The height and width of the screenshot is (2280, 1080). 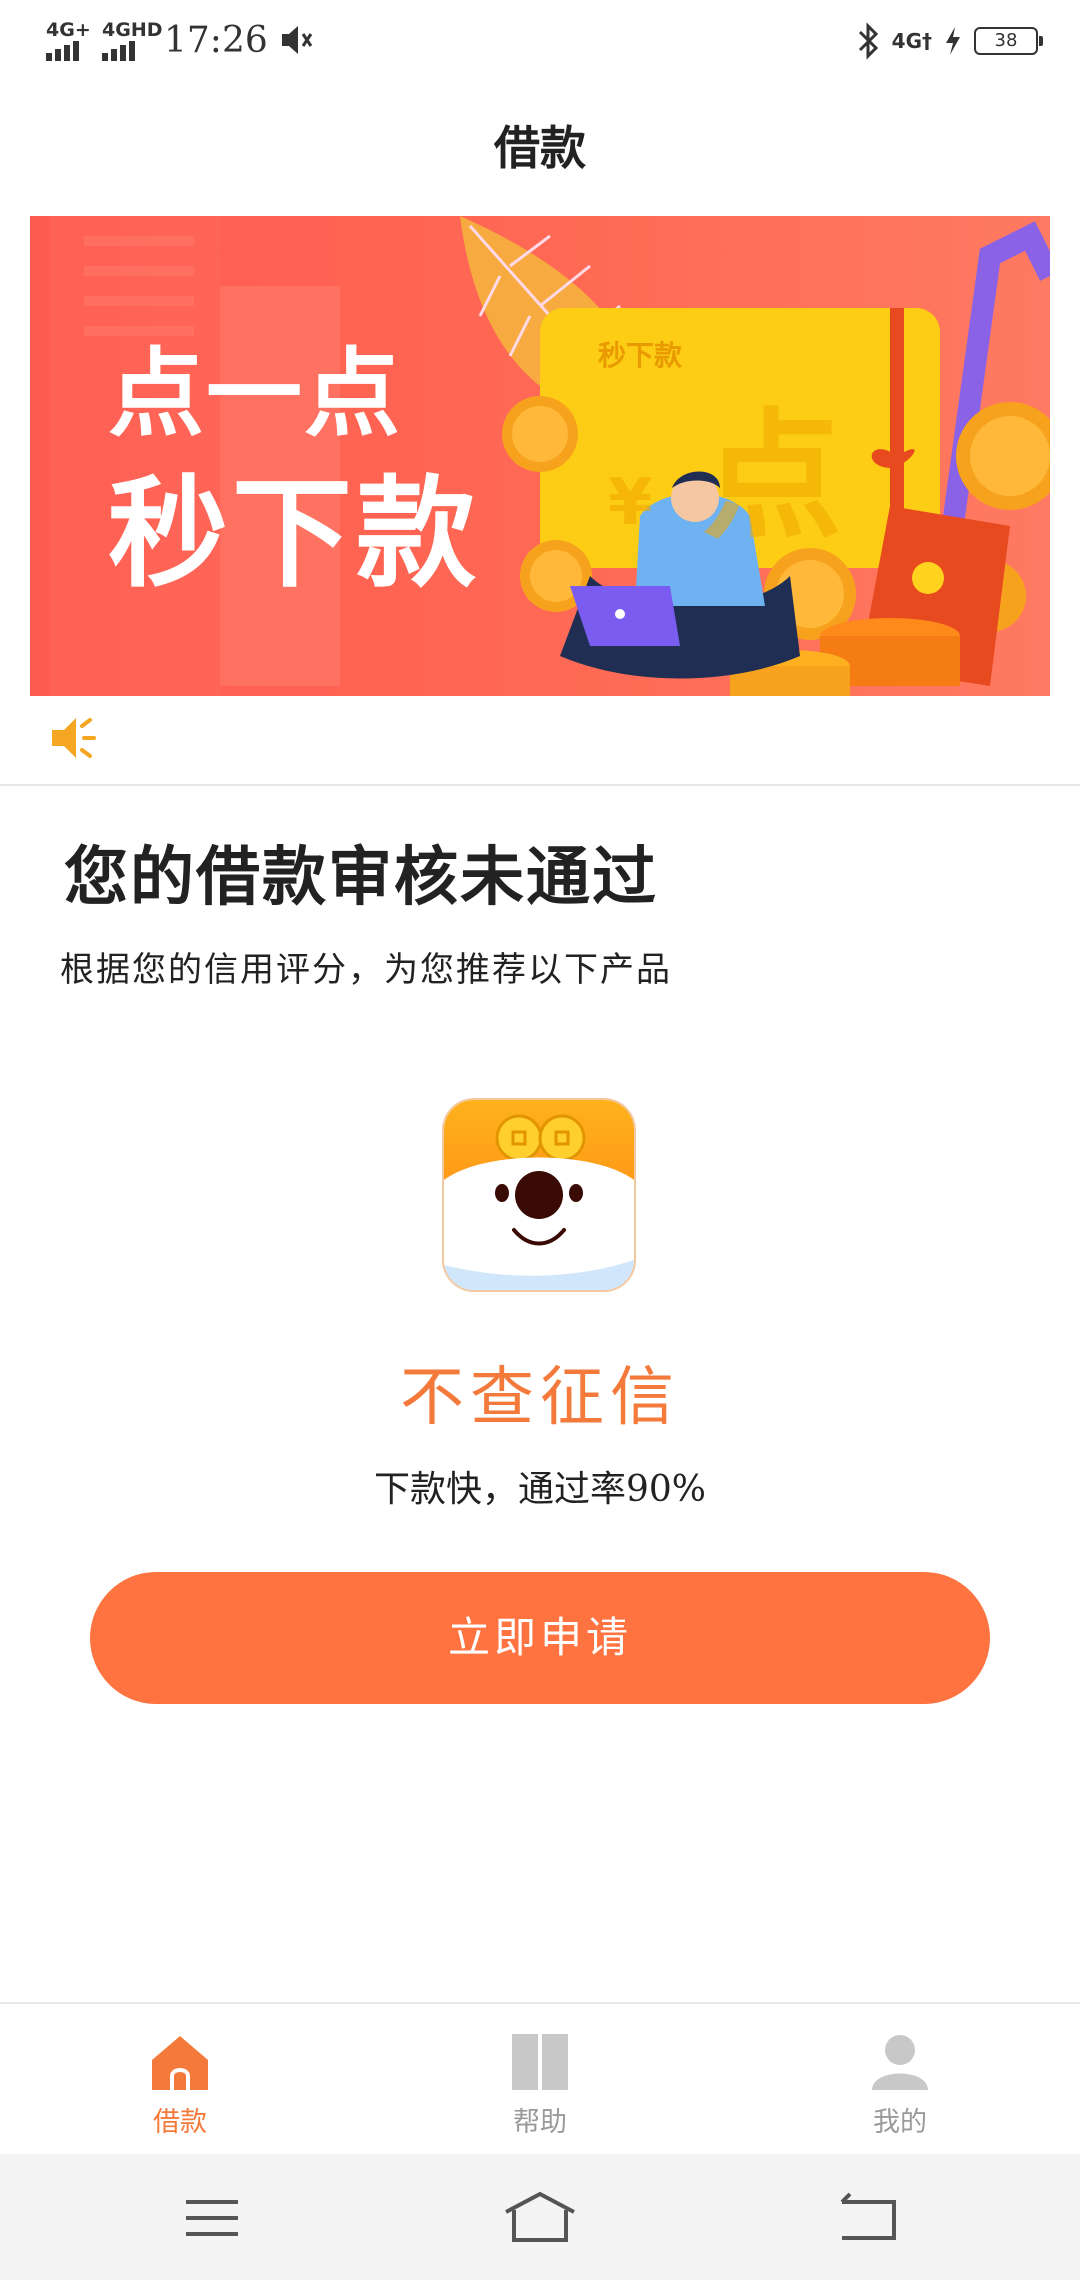 I want to click on mascot-icon, so click(x=539, y=1195).